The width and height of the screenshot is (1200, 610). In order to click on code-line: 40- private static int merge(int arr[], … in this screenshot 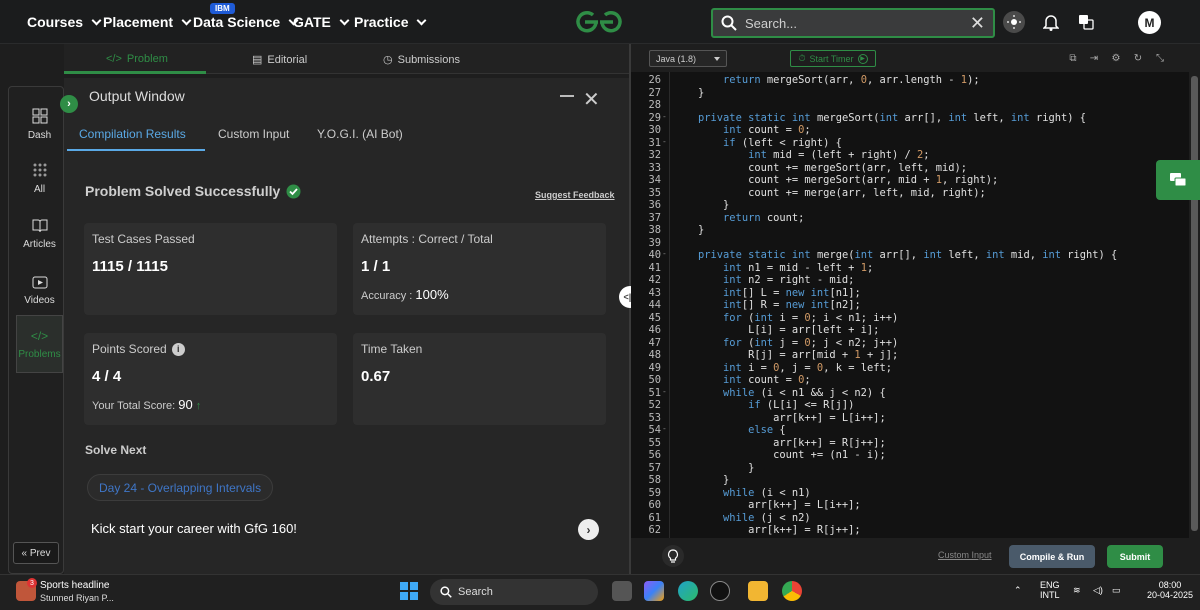, I will do `click(910, 255)`.